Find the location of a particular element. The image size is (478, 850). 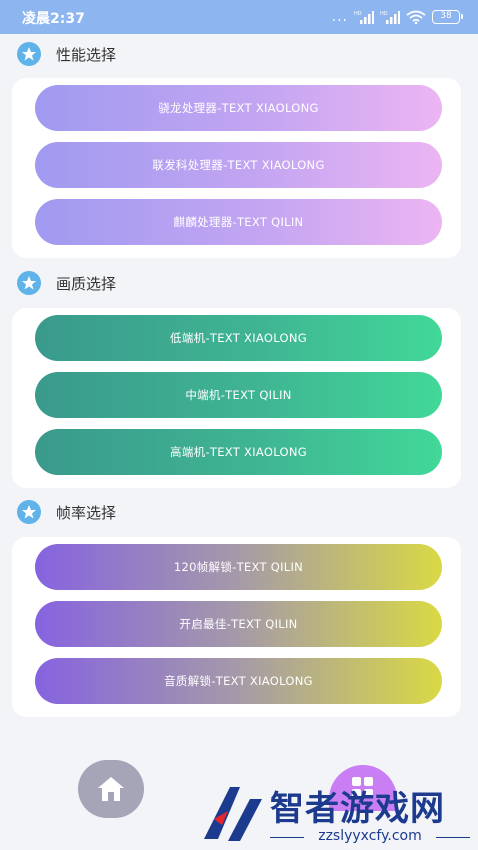

option-button: 120帧解锁-TEXT QILIN is located at coordinates (238, 567).